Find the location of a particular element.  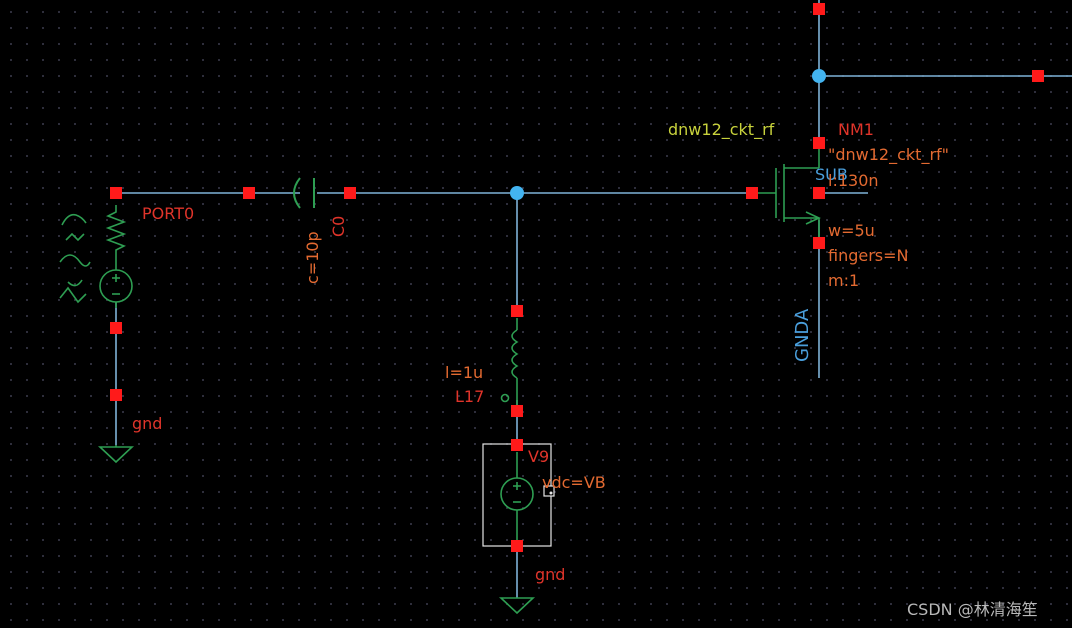

transistor-model-label: "dnw12_ckt_rf" is located at coordinates (888, 155).